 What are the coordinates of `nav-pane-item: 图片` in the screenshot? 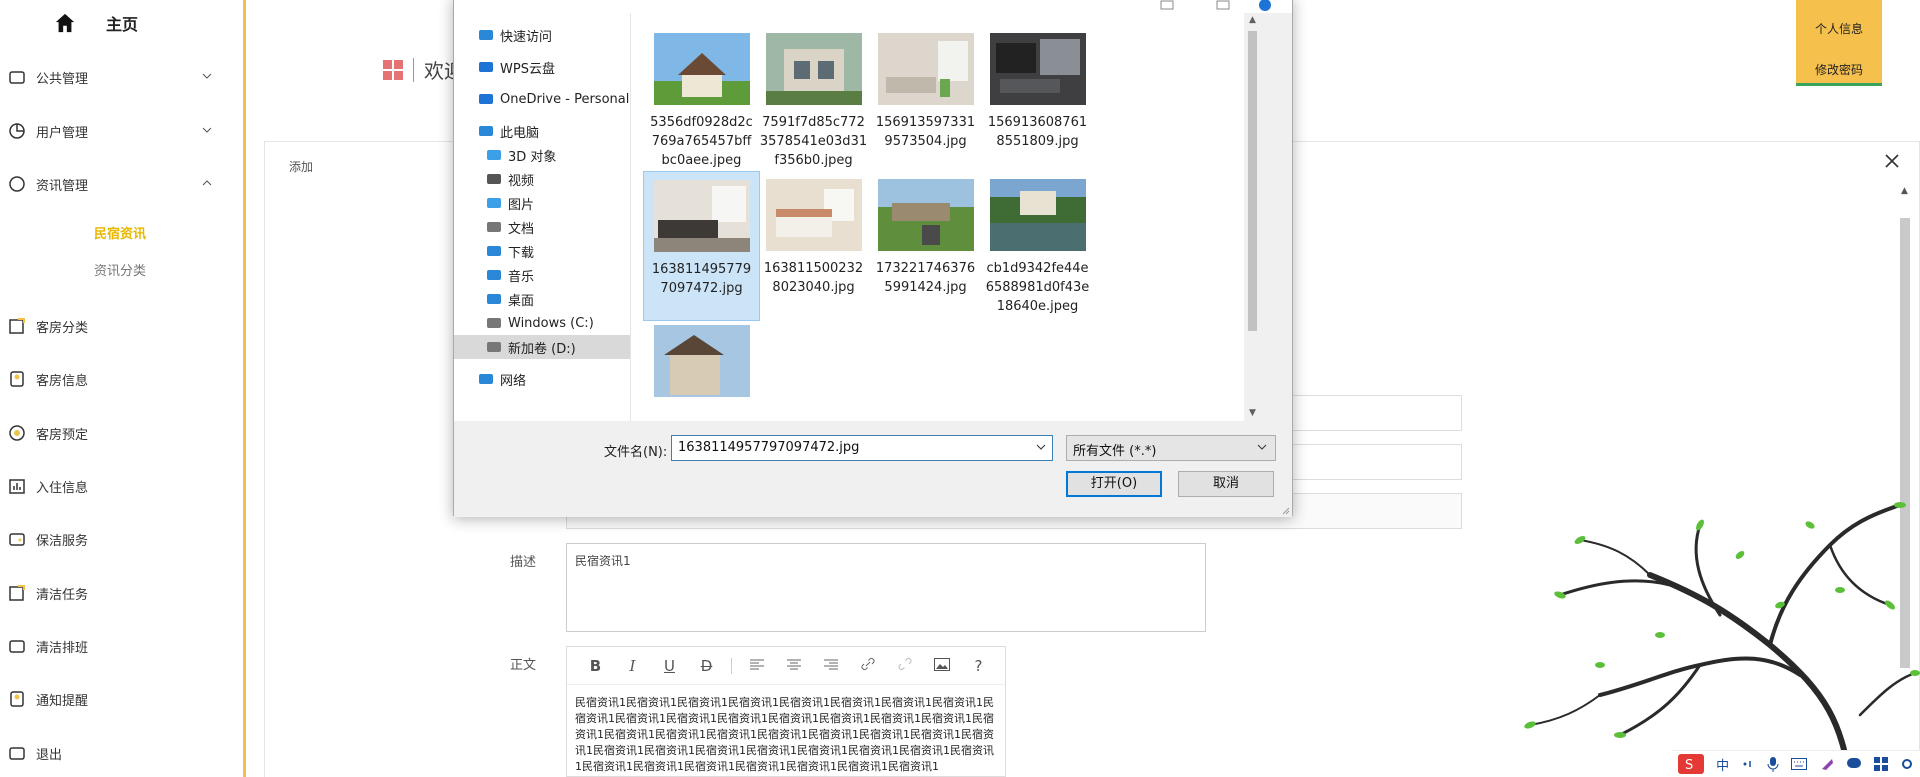 It's located at (542, 203).